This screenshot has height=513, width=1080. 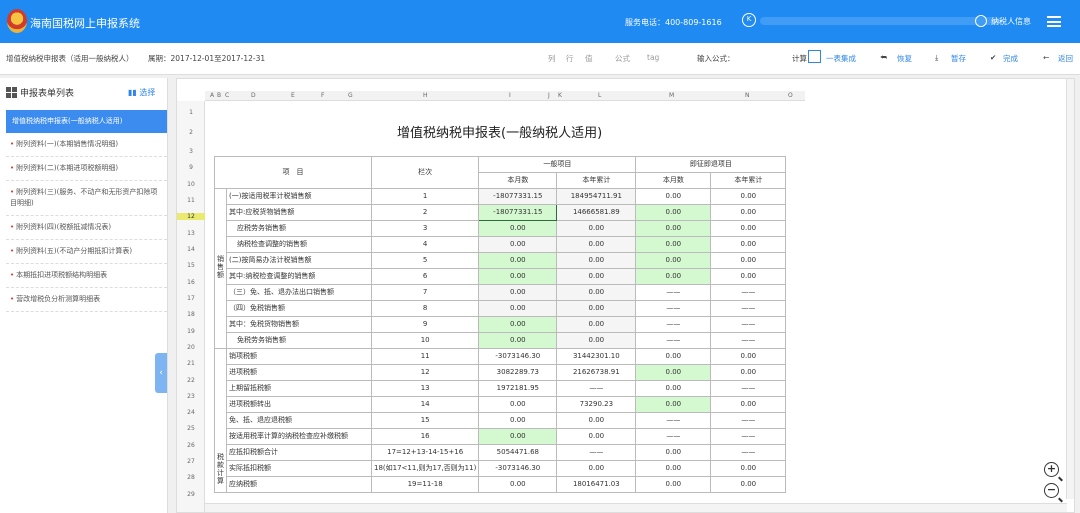 What do you see at coordinates (86, 252) in the screenshot?
I see `sidebar-item: 附列资料(五)(不动产分期抵扣计算表)` at bounding box center [86, 252].